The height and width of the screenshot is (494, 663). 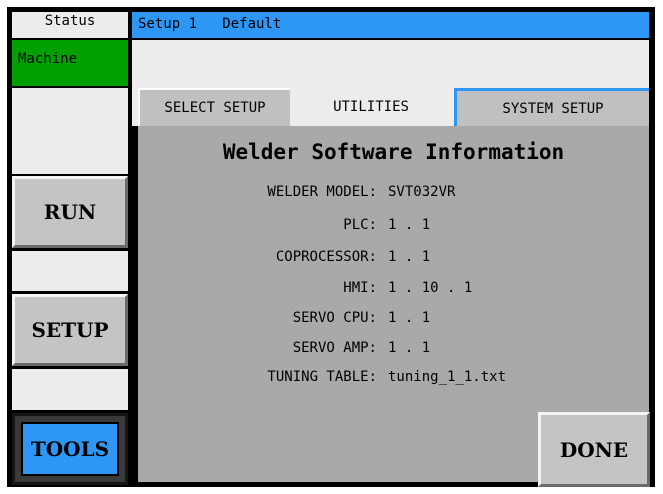 I want to click on hmi-value: 1 . 10 . 1, so click(x=430, y=288).